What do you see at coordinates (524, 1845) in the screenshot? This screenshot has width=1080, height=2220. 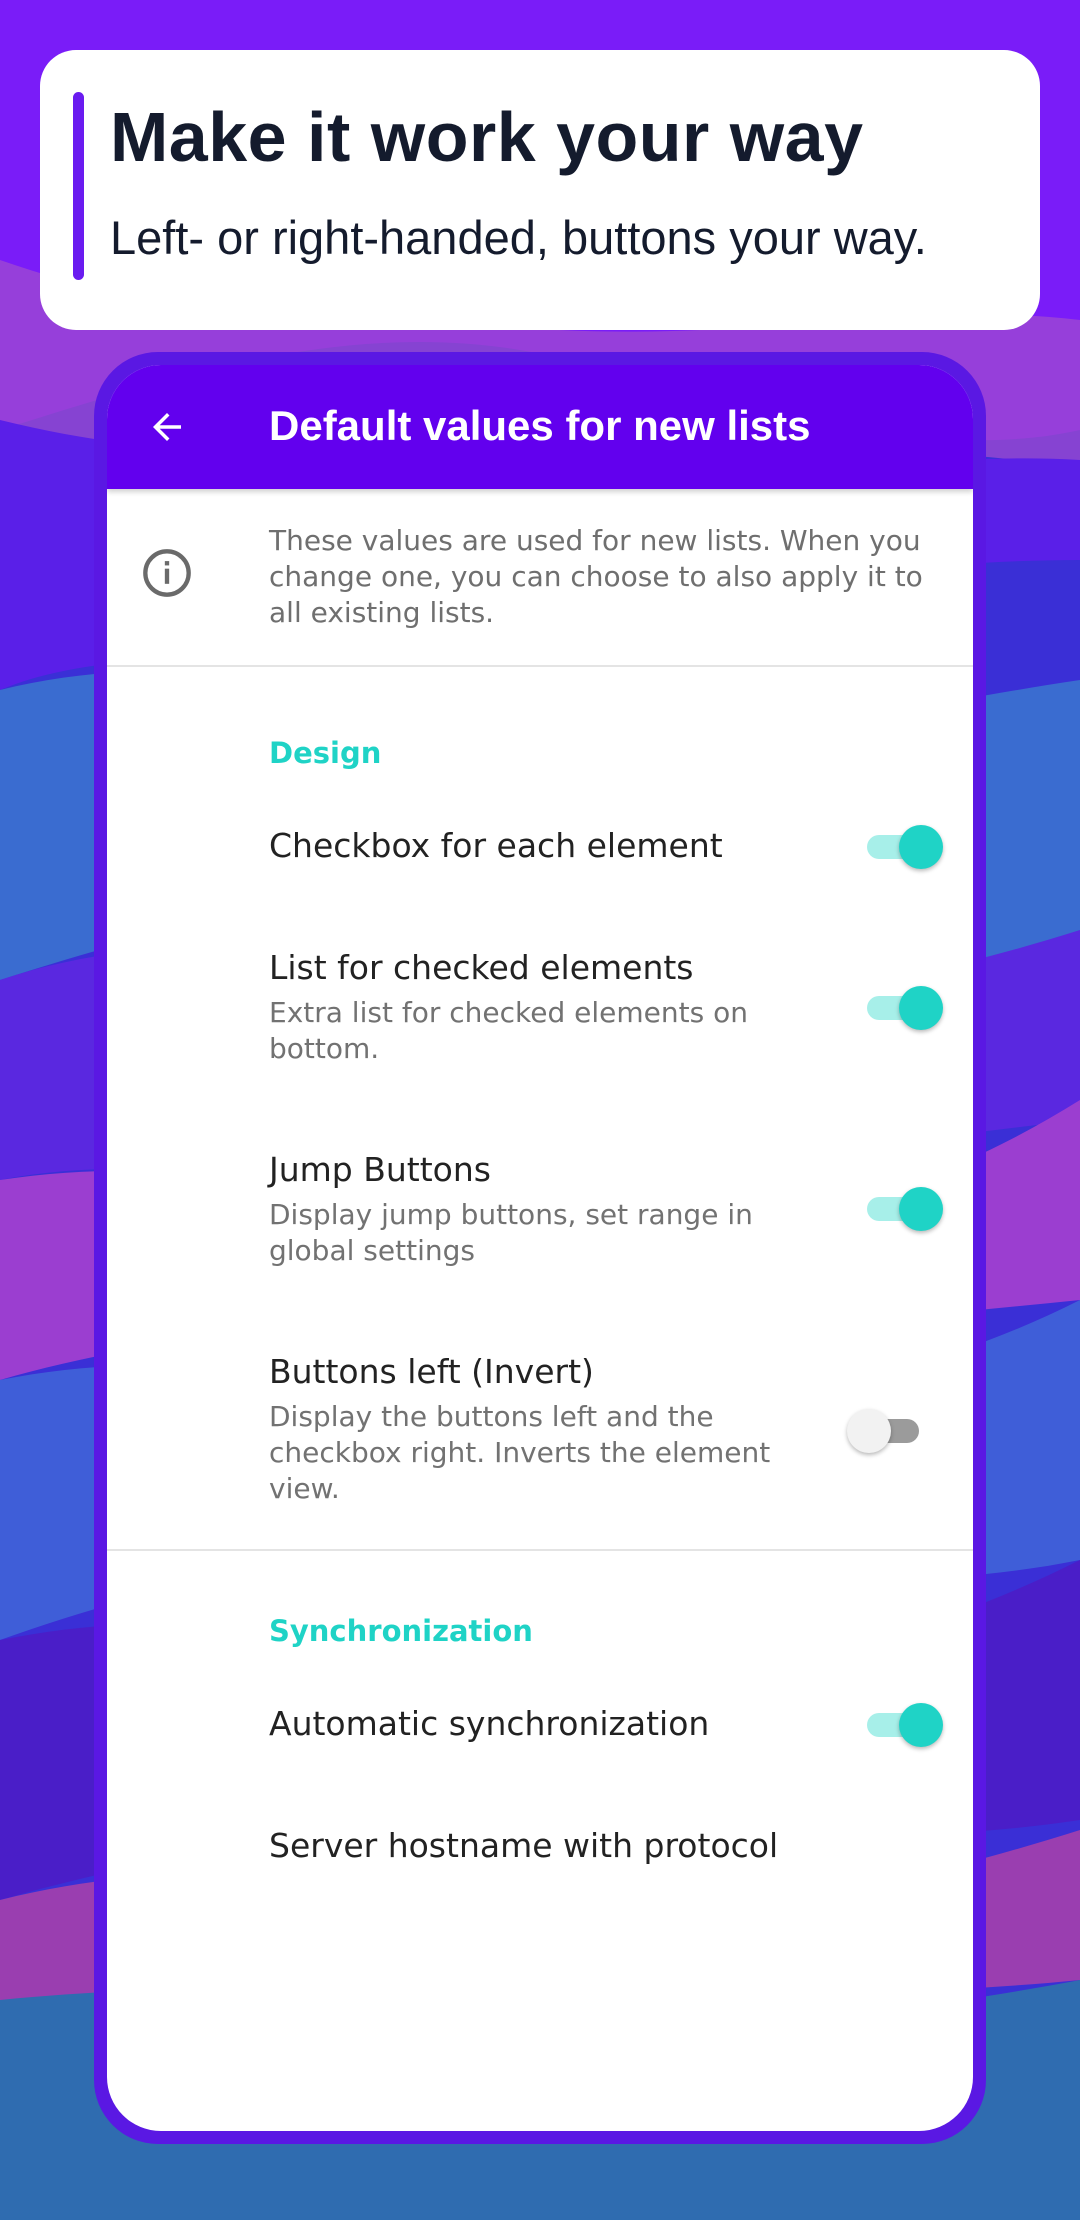 I see `pref-title: Server hostname with protocol` at bounding box center [524, 1845].